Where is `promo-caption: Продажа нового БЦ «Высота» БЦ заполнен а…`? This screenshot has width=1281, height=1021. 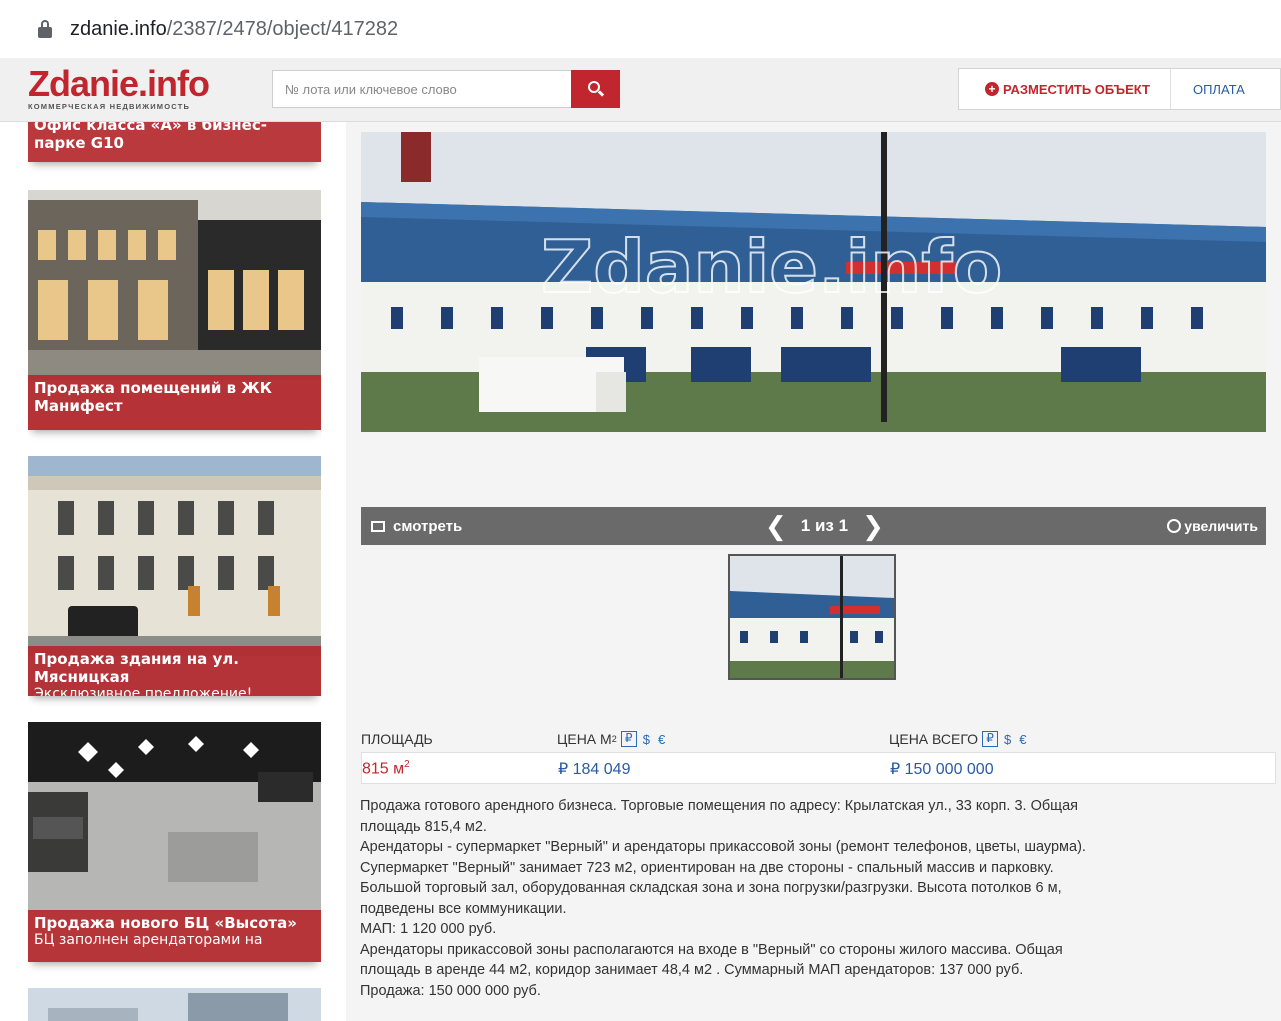 promo-caption: Продажа нового БЦ «Высота» БЦ заполнен а… is located at coordinates (174, 936).